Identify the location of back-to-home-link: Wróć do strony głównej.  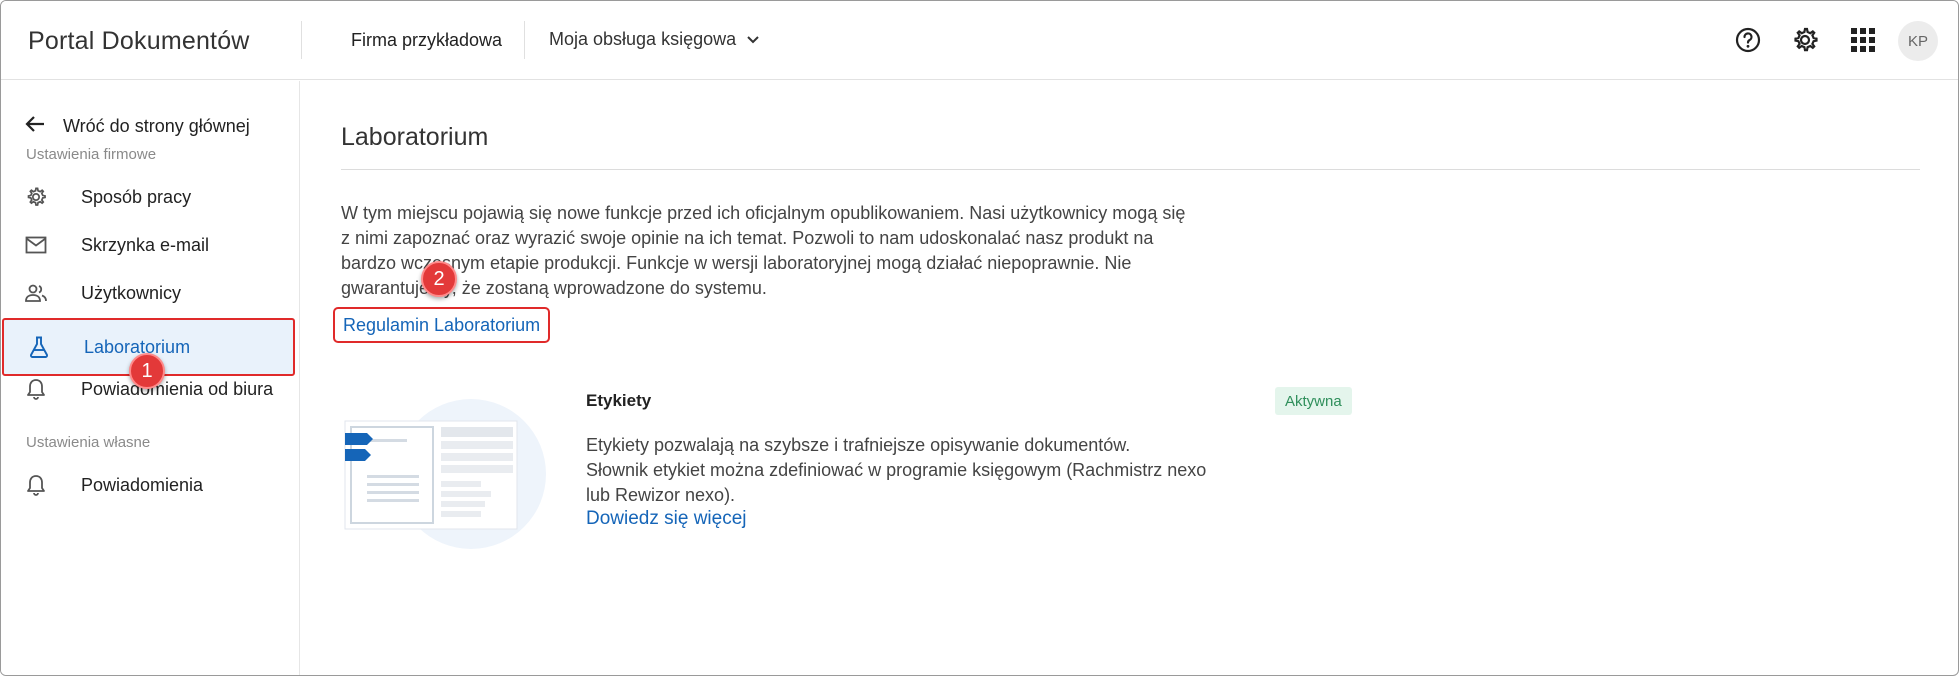
(137, 126).